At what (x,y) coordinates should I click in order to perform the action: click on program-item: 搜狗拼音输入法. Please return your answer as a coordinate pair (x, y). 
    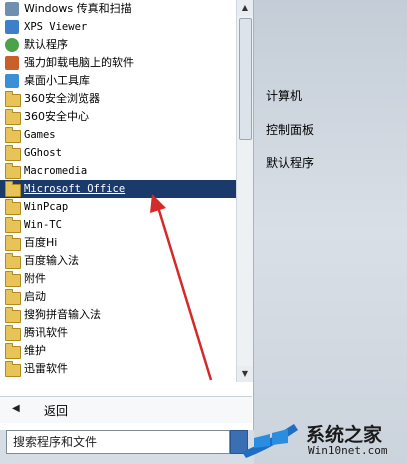
    Looking at the image, I should click on (118, 315).